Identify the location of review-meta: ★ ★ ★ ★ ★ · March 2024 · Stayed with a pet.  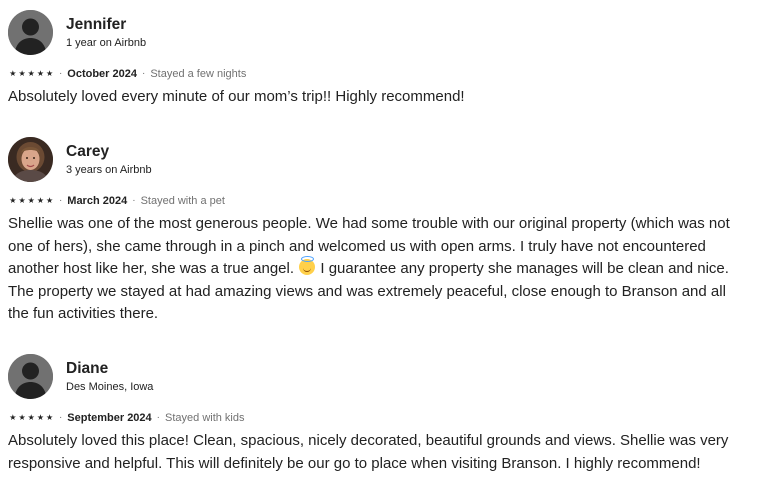
(378, 201).